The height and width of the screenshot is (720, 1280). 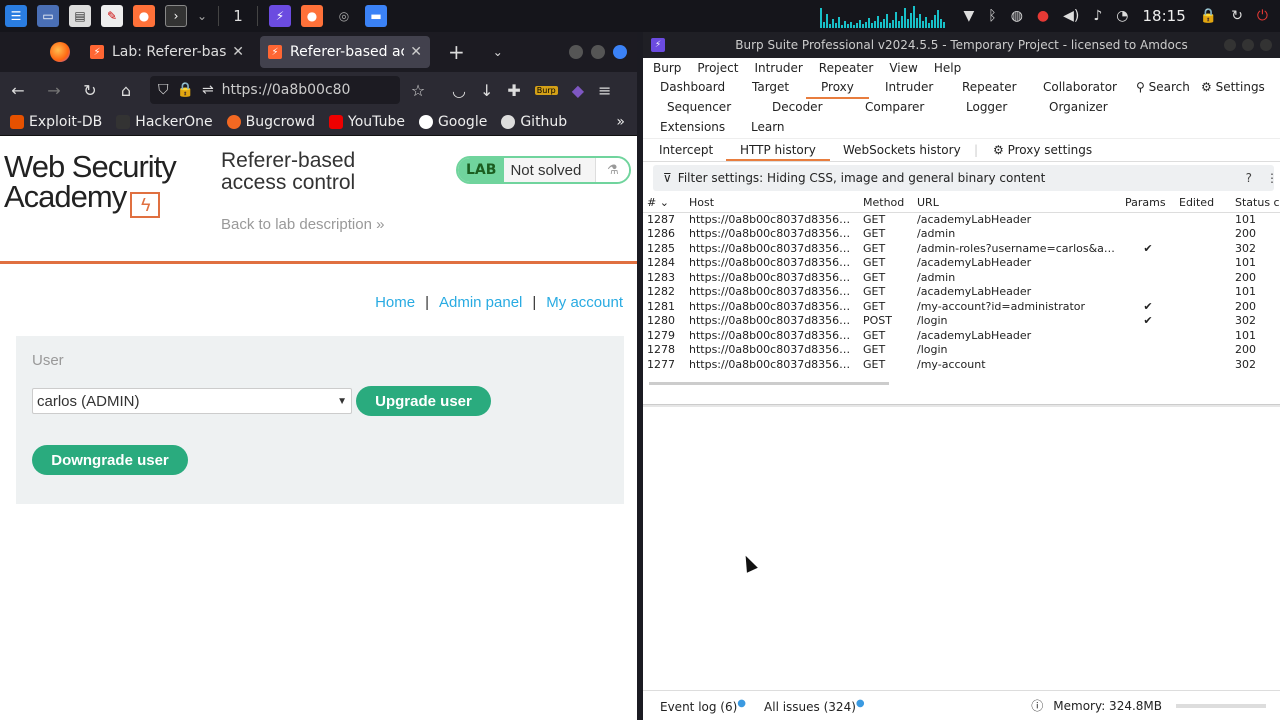 What do you see at coordinates (692, 127) in the screenshot?
I see `tab-extensions: Extensions` at bounding box center [692, 127].